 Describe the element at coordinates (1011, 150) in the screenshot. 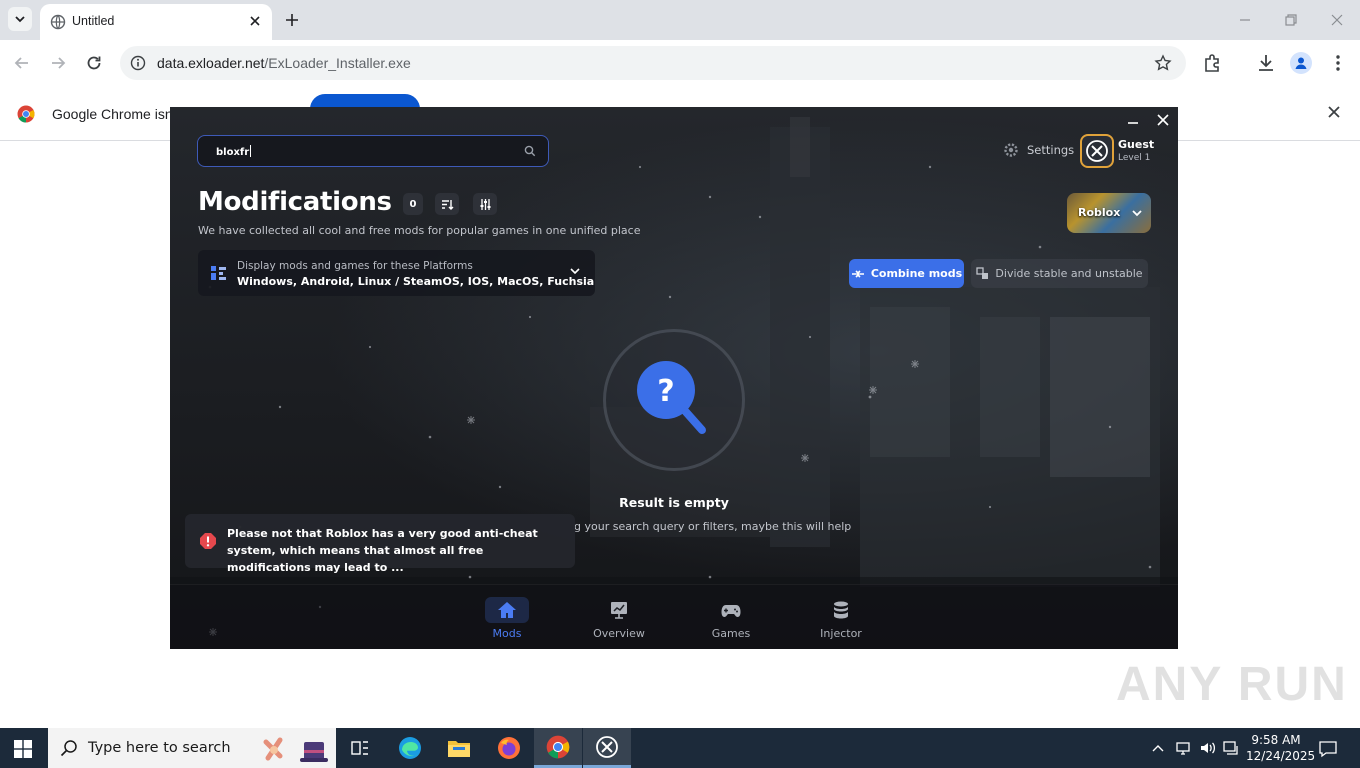

I see `gear-icon` at that location.